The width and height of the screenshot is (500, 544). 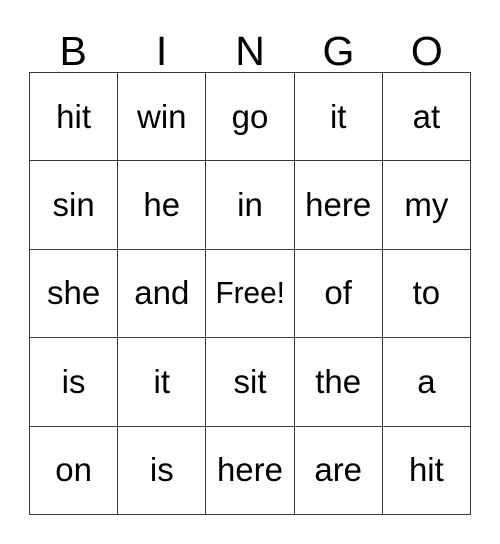 I want to click on bingo-cell-label: a, so click(x=426, y=381).